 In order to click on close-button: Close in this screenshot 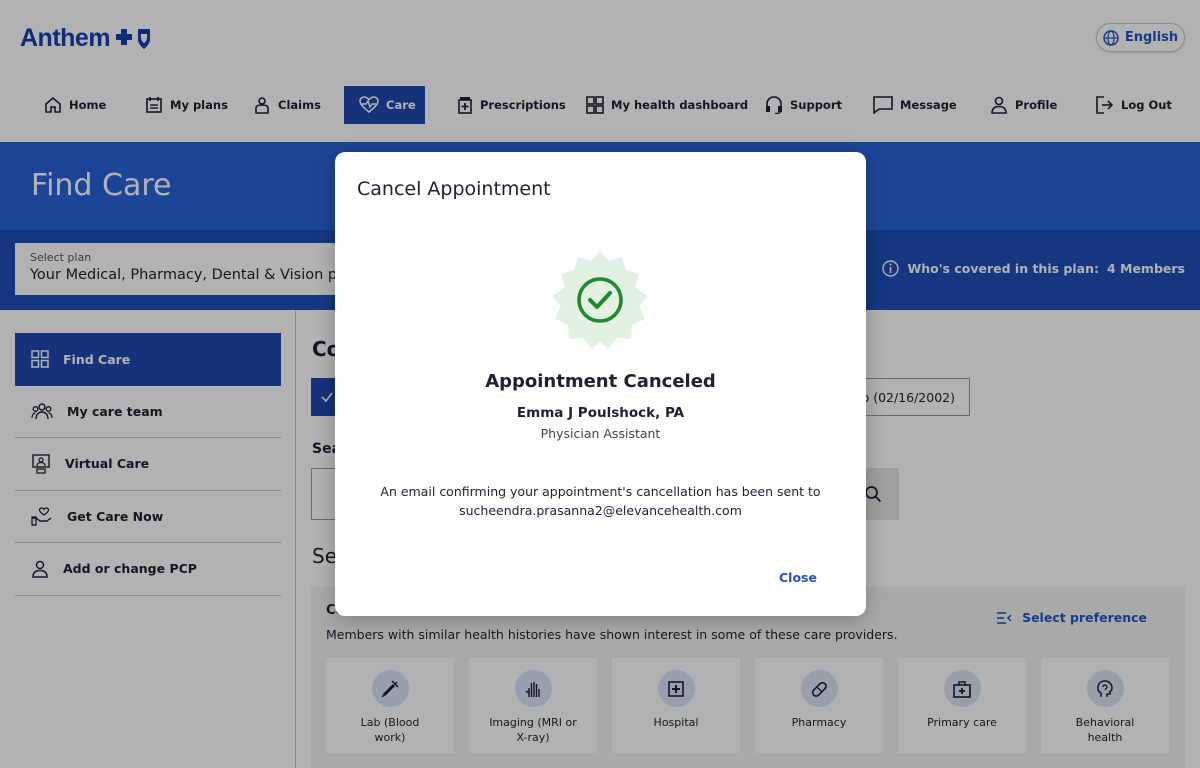, I will do `click(798, 577)`.